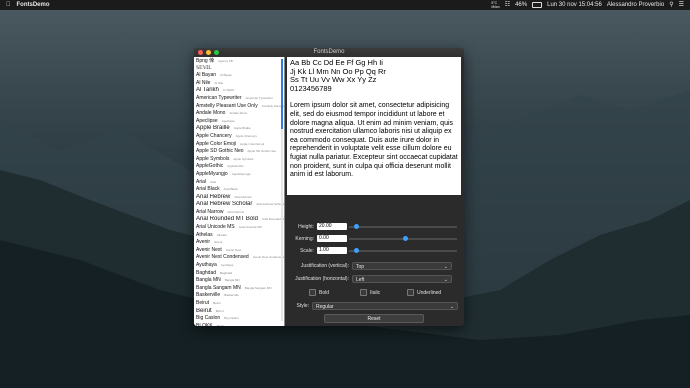 This screenshot has height=388, width=690. I want to click on minimize-icon, so click(208, 52).